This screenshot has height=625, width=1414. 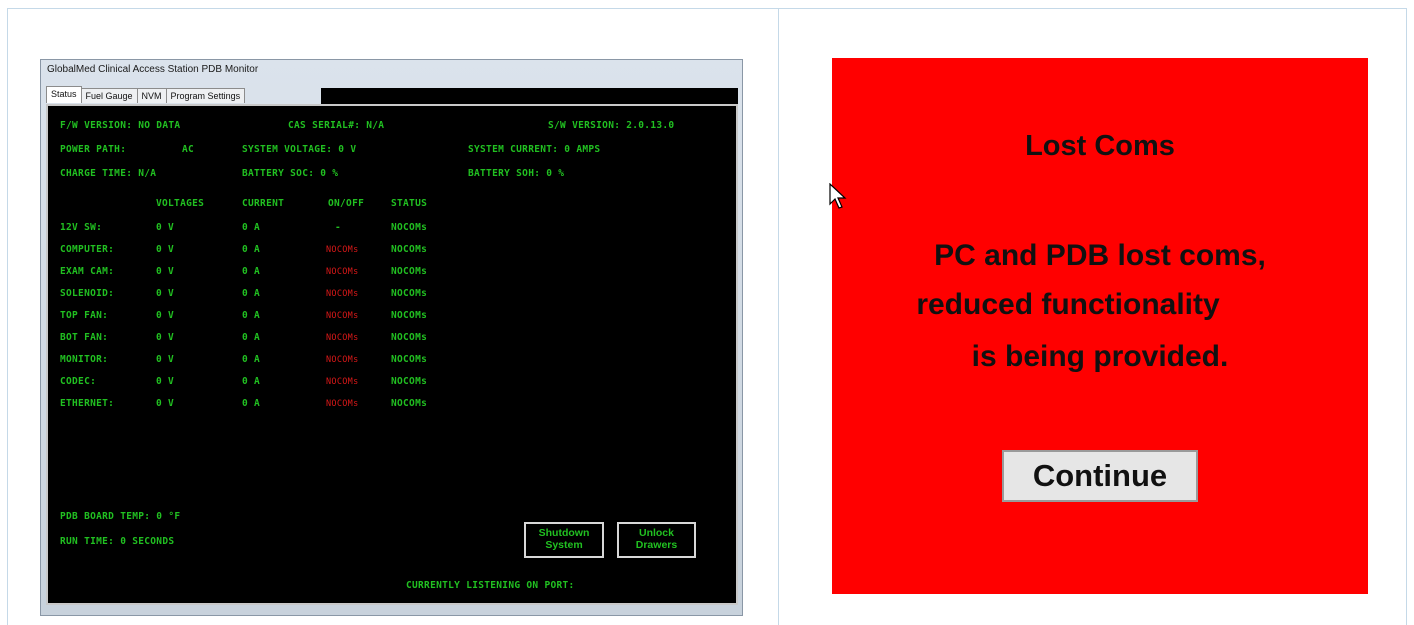 I want to click on header-onoff: ON/OFF, so click(x=346, y=203).